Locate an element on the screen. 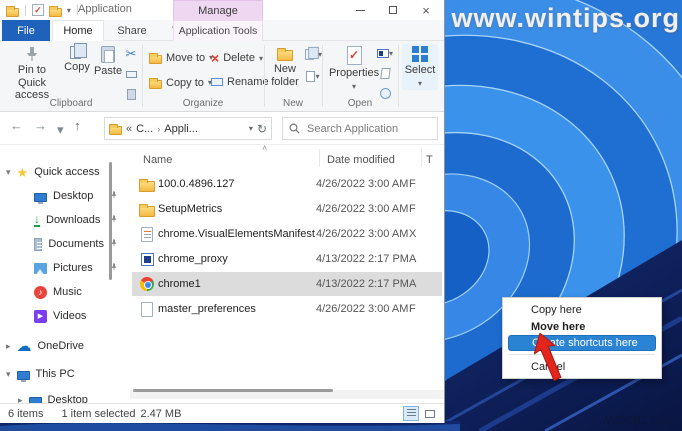 This screenshot has width=682, height=431. cut-button: ✂ is located at coordinates (131, 53).